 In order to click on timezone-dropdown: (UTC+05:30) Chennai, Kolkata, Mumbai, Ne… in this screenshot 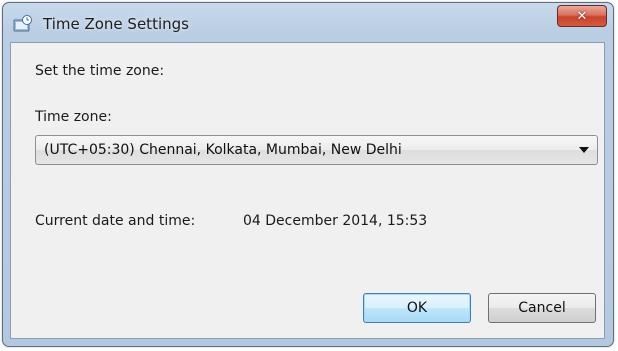, I will do `click(316, 150)`.